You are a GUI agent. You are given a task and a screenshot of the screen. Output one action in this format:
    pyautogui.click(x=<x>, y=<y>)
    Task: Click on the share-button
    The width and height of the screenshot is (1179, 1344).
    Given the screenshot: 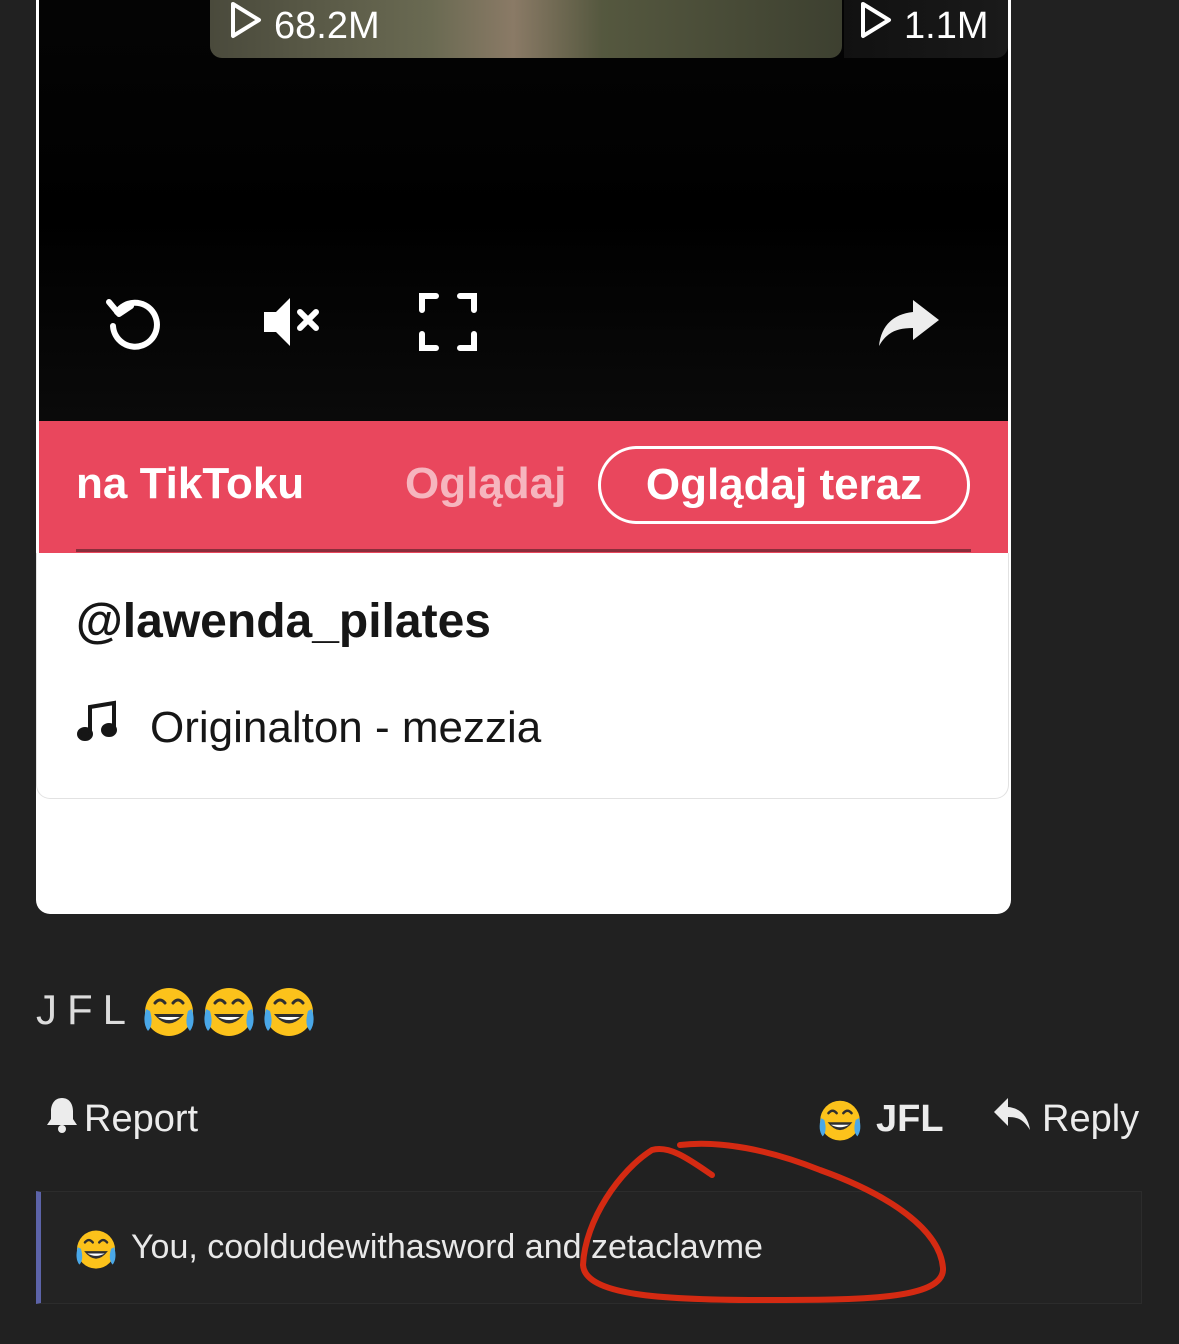 What is the action you would take?
    pyautogui.click(x=909, y=324)
    